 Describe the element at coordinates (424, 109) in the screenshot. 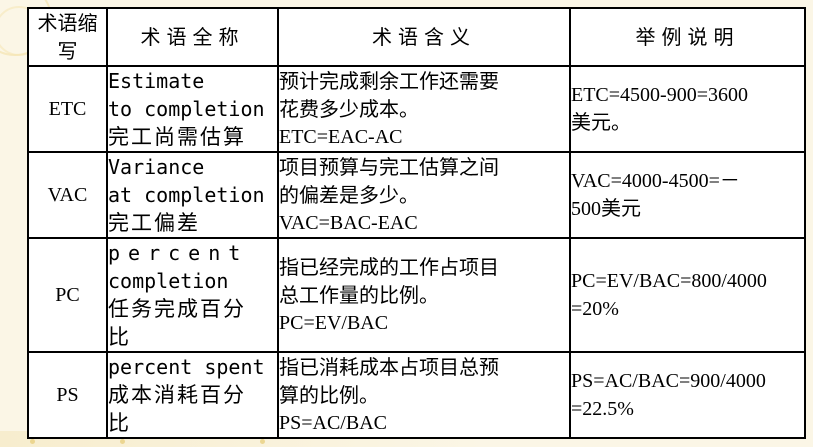

I see `meaning-cell: 预计完成剩余工作还需要 花费多少成本。 ETC=EAC-AC` at that location.